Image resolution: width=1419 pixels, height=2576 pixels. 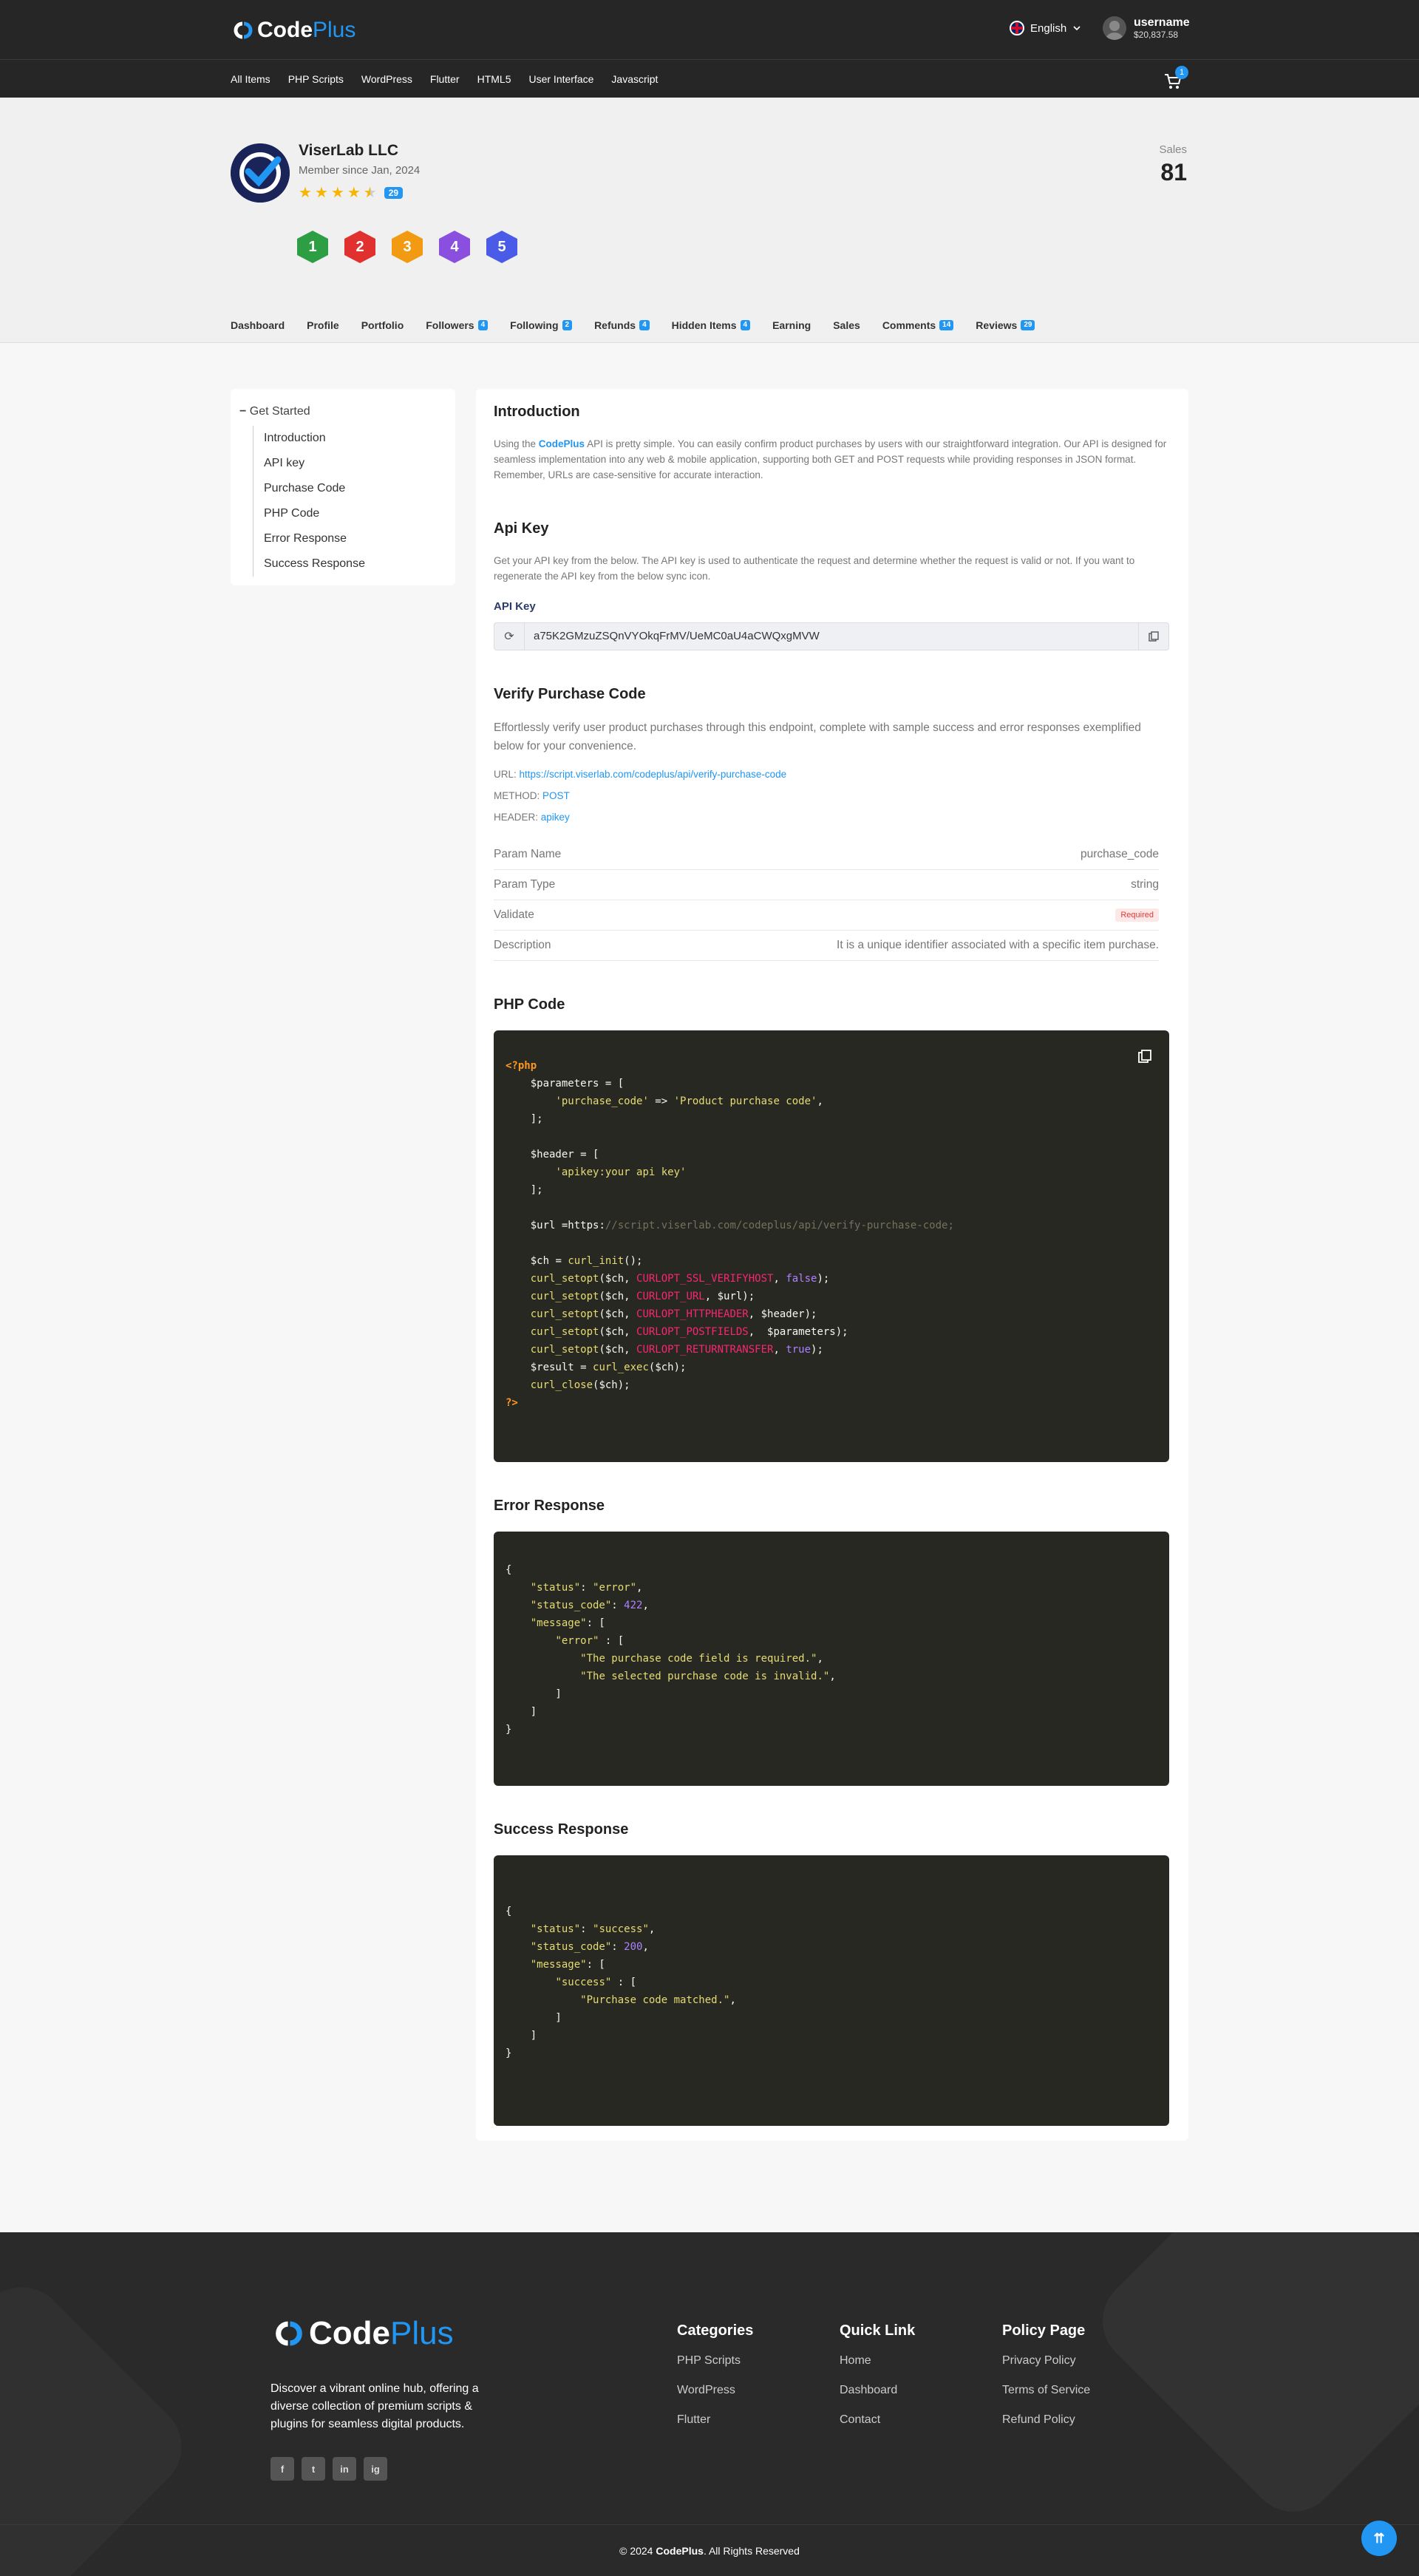 What do you see at coordinates (314, 538) in the screenshot?
I see `sidebar-item-error-response: Error Response` at bounding box center [314, 538].